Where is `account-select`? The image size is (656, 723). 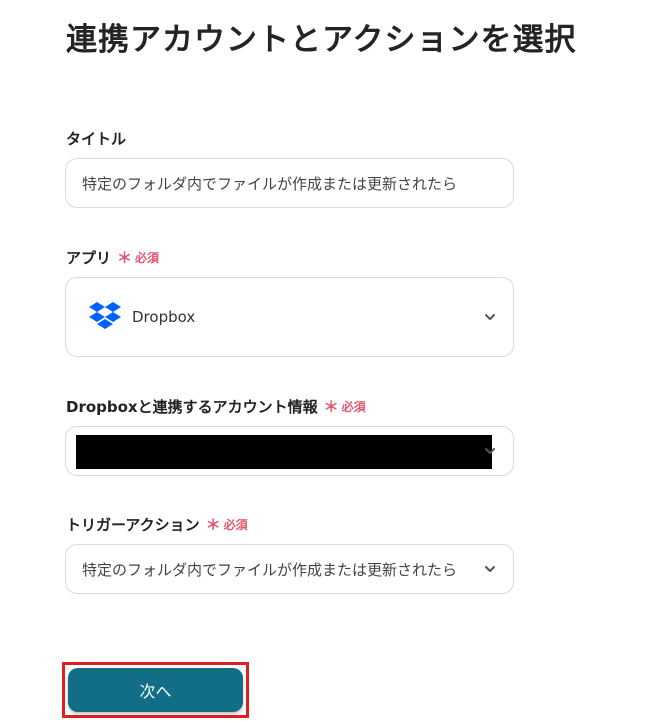
account-select is located at coordinates (289, 451).